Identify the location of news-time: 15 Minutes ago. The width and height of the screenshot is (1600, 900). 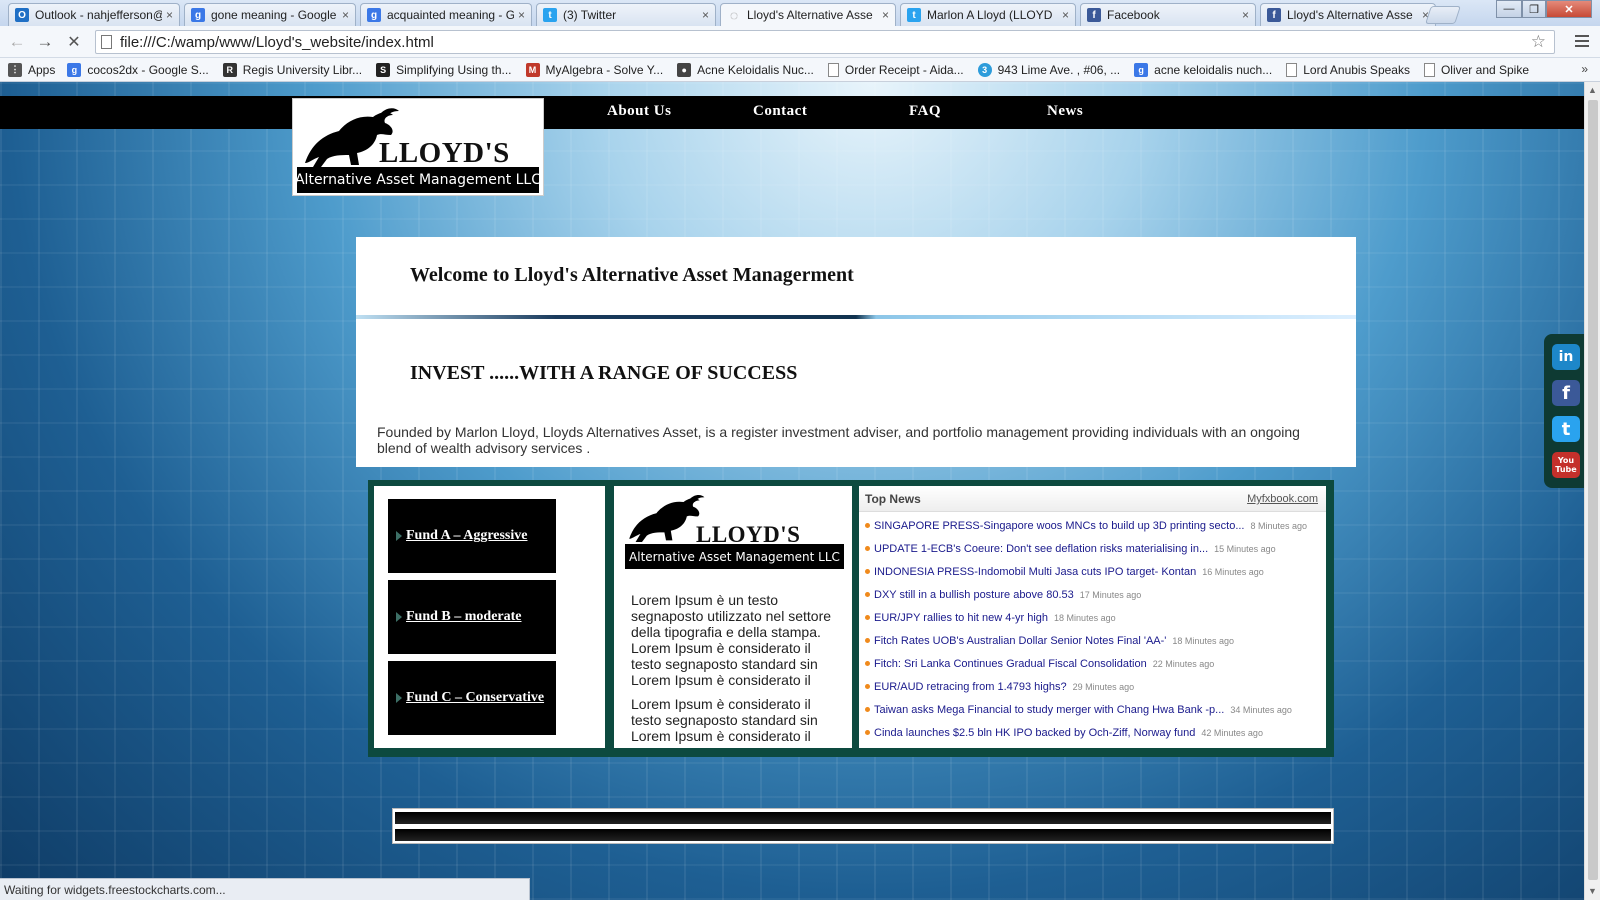
(1245, 549).